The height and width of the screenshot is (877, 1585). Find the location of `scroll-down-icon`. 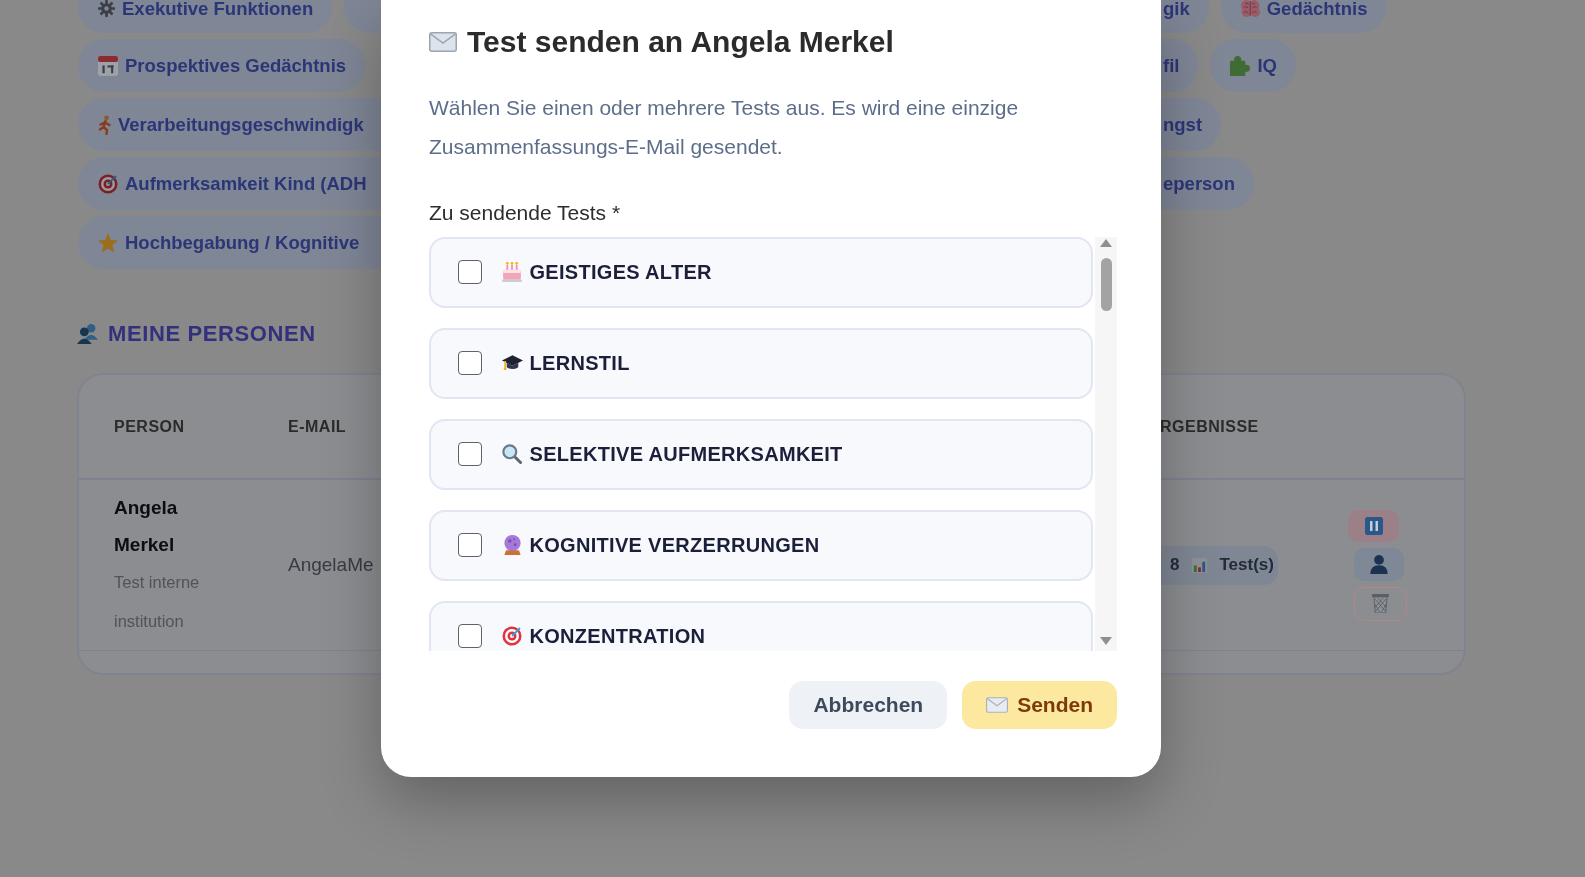

scroll-down-icon is located at coordinates (1106, 641).